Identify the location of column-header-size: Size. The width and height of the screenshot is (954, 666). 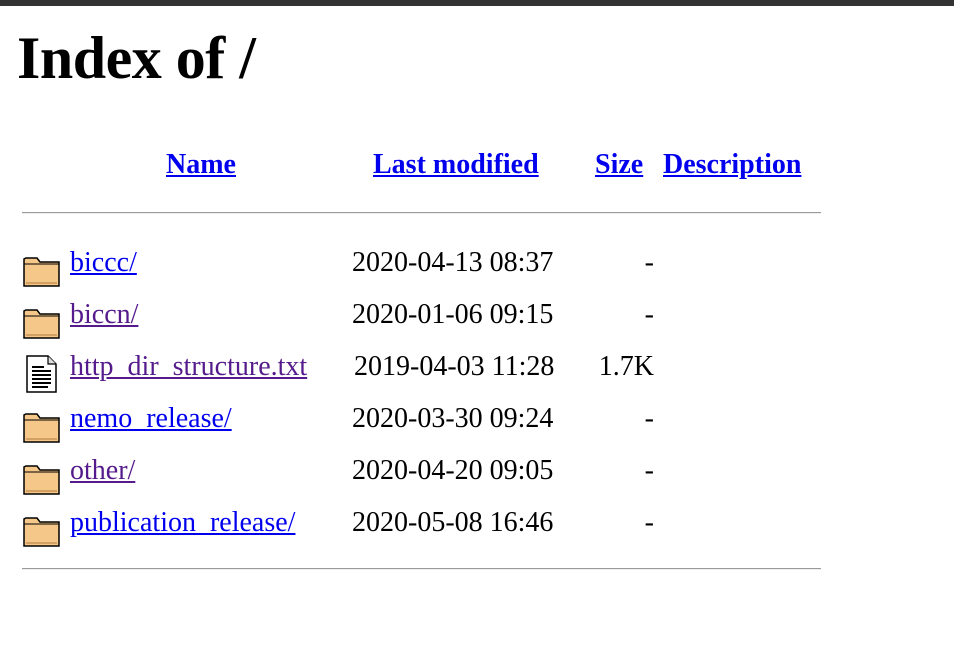
(619, 165).